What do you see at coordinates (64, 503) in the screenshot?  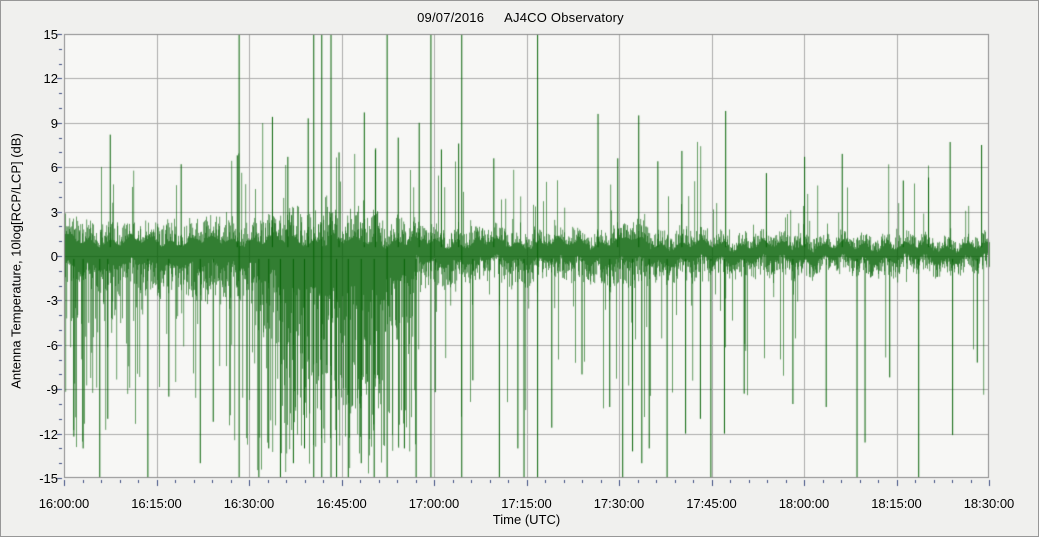 I see `x-tick-label: 16:00:00` at bounding box center [64, 503].